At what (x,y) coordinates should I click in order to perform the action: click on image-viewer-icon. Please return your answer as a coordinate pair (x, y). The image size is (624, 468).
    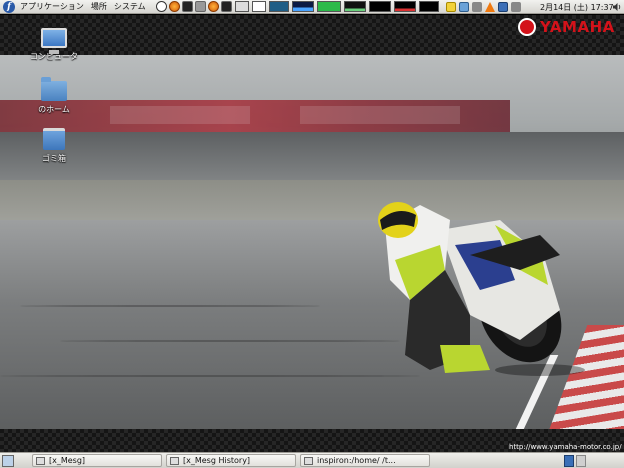
    Looking at the image, I should click on (463, 6).